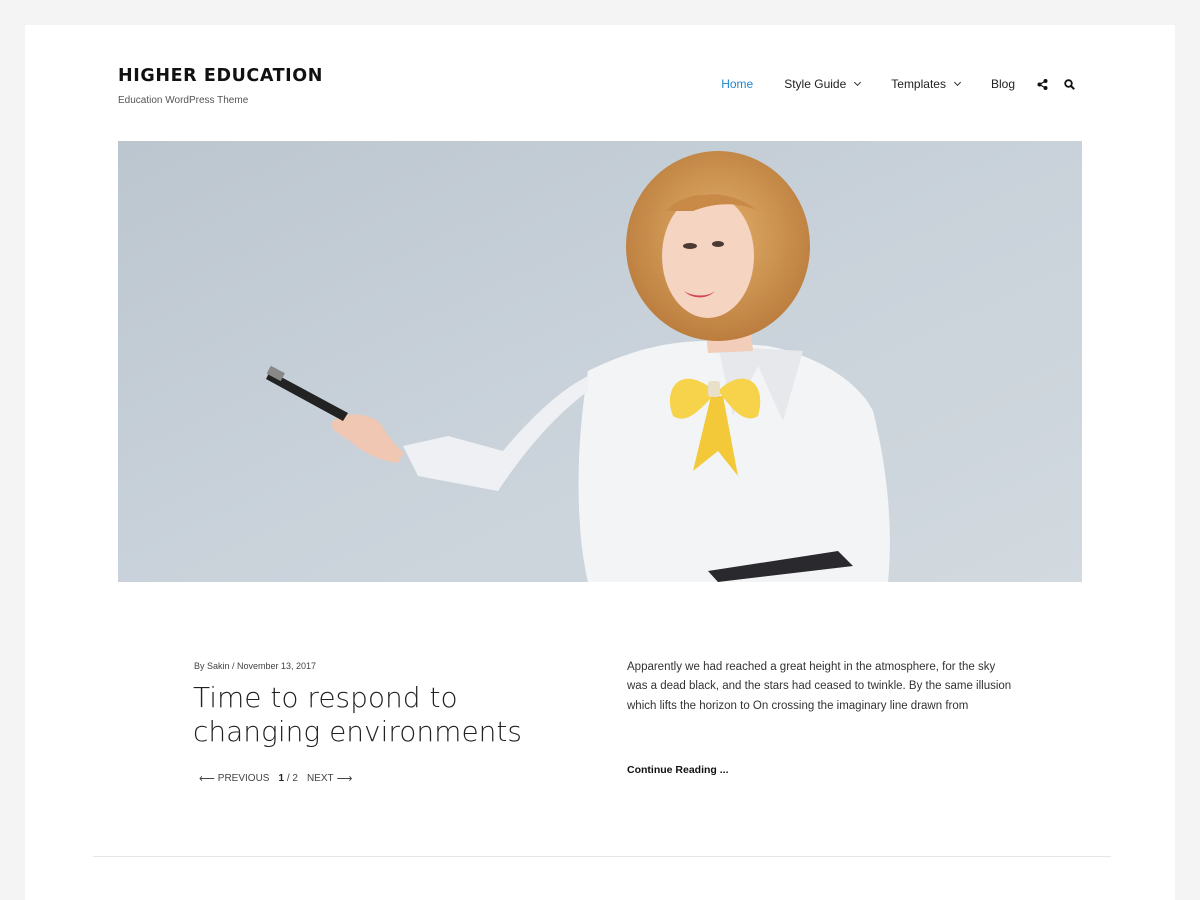 The width and height of the screenshot is (1200, 900). I want to click on nav-item-label: Home, so click(737, 84).